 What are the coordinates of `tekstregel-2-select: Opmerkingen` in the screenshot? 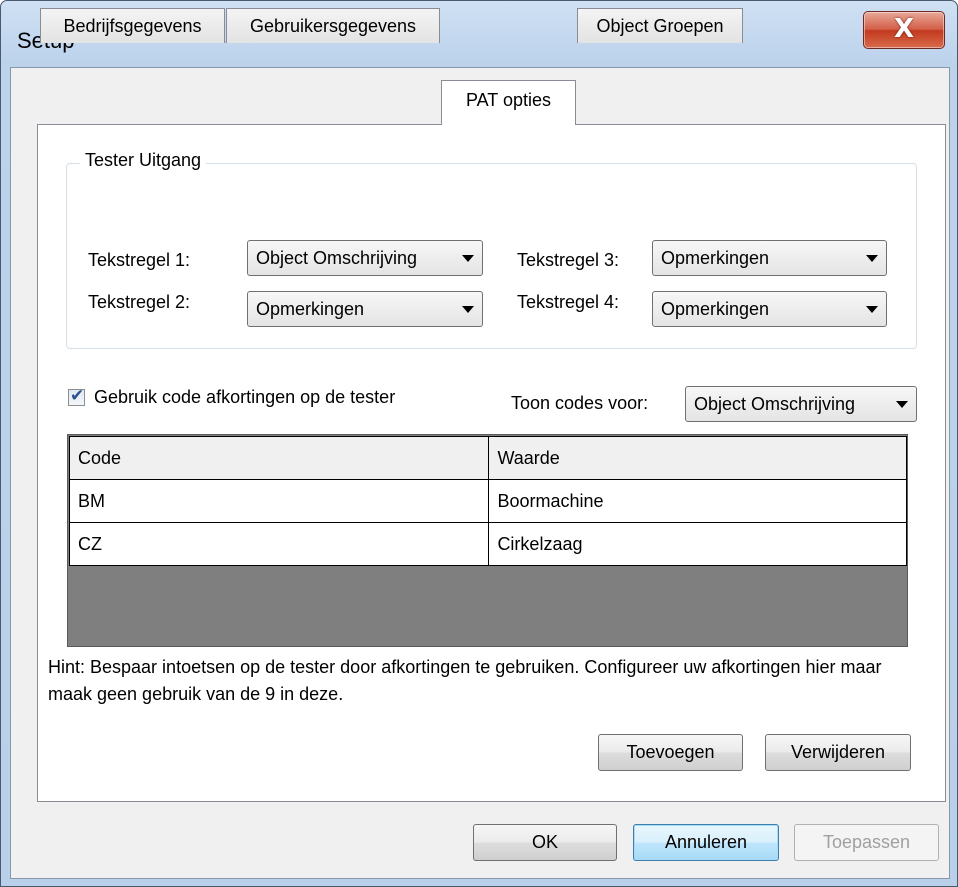 It's located at (365, 309).